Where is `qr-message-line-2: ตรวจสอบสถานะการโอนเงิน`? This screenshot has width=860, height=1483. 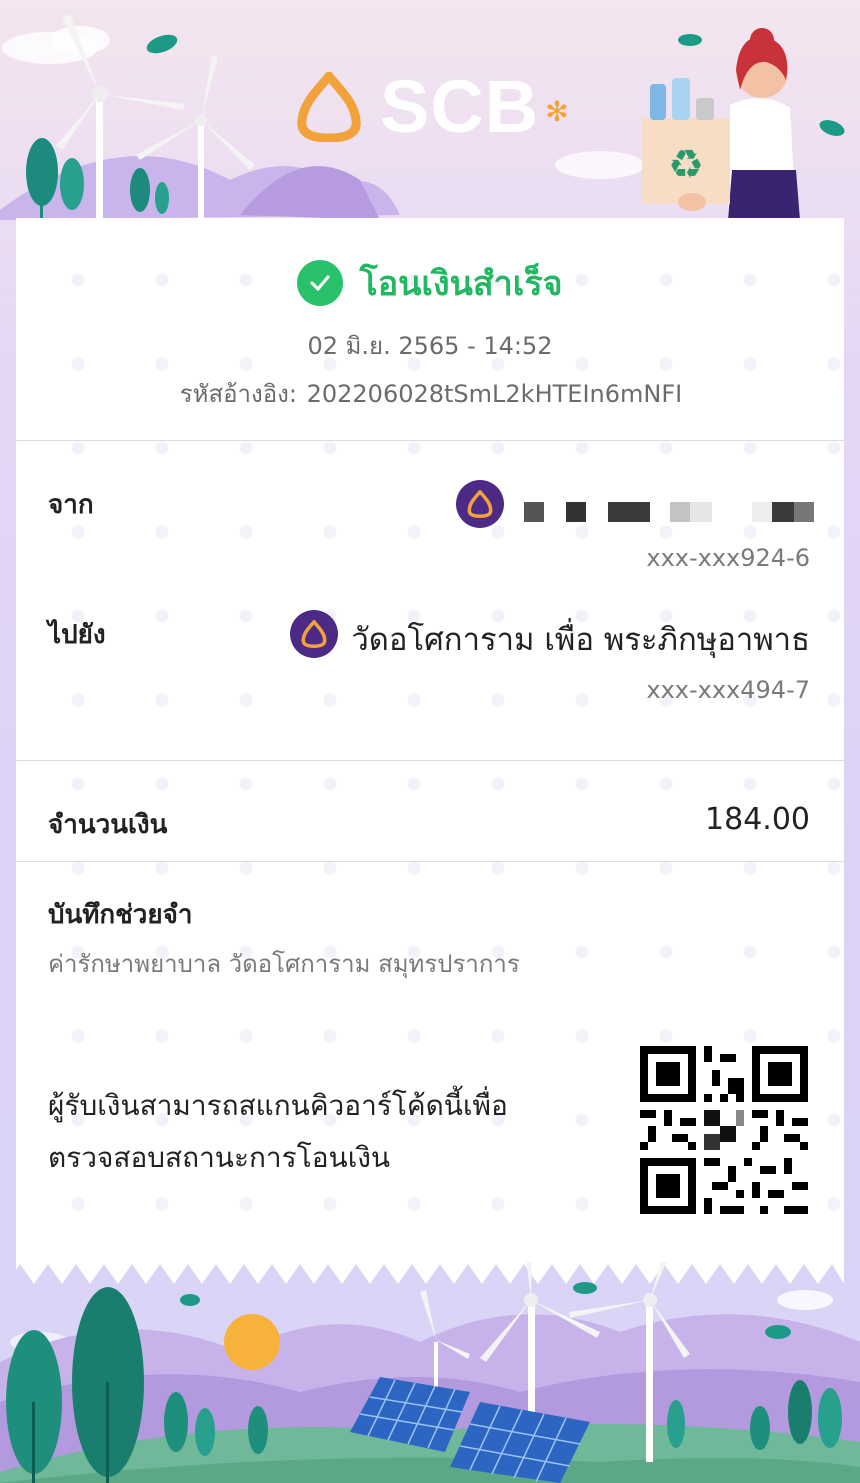 qr-message-line-2: ตรวจสอบสถานะการโอนเงิน is located at coordinates (219, 1157).